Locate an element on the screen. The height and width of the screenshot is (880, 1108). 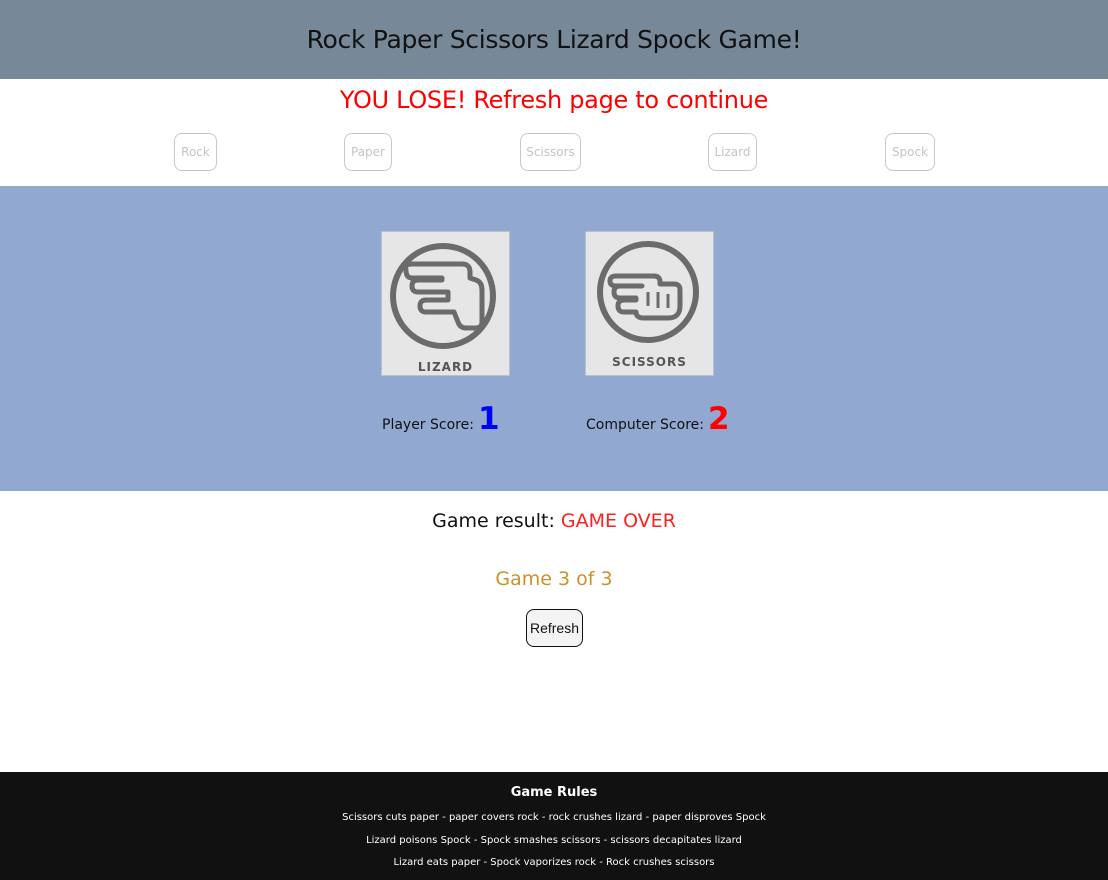
player-score-label: Player Score: is located at coordinates (428, 425).